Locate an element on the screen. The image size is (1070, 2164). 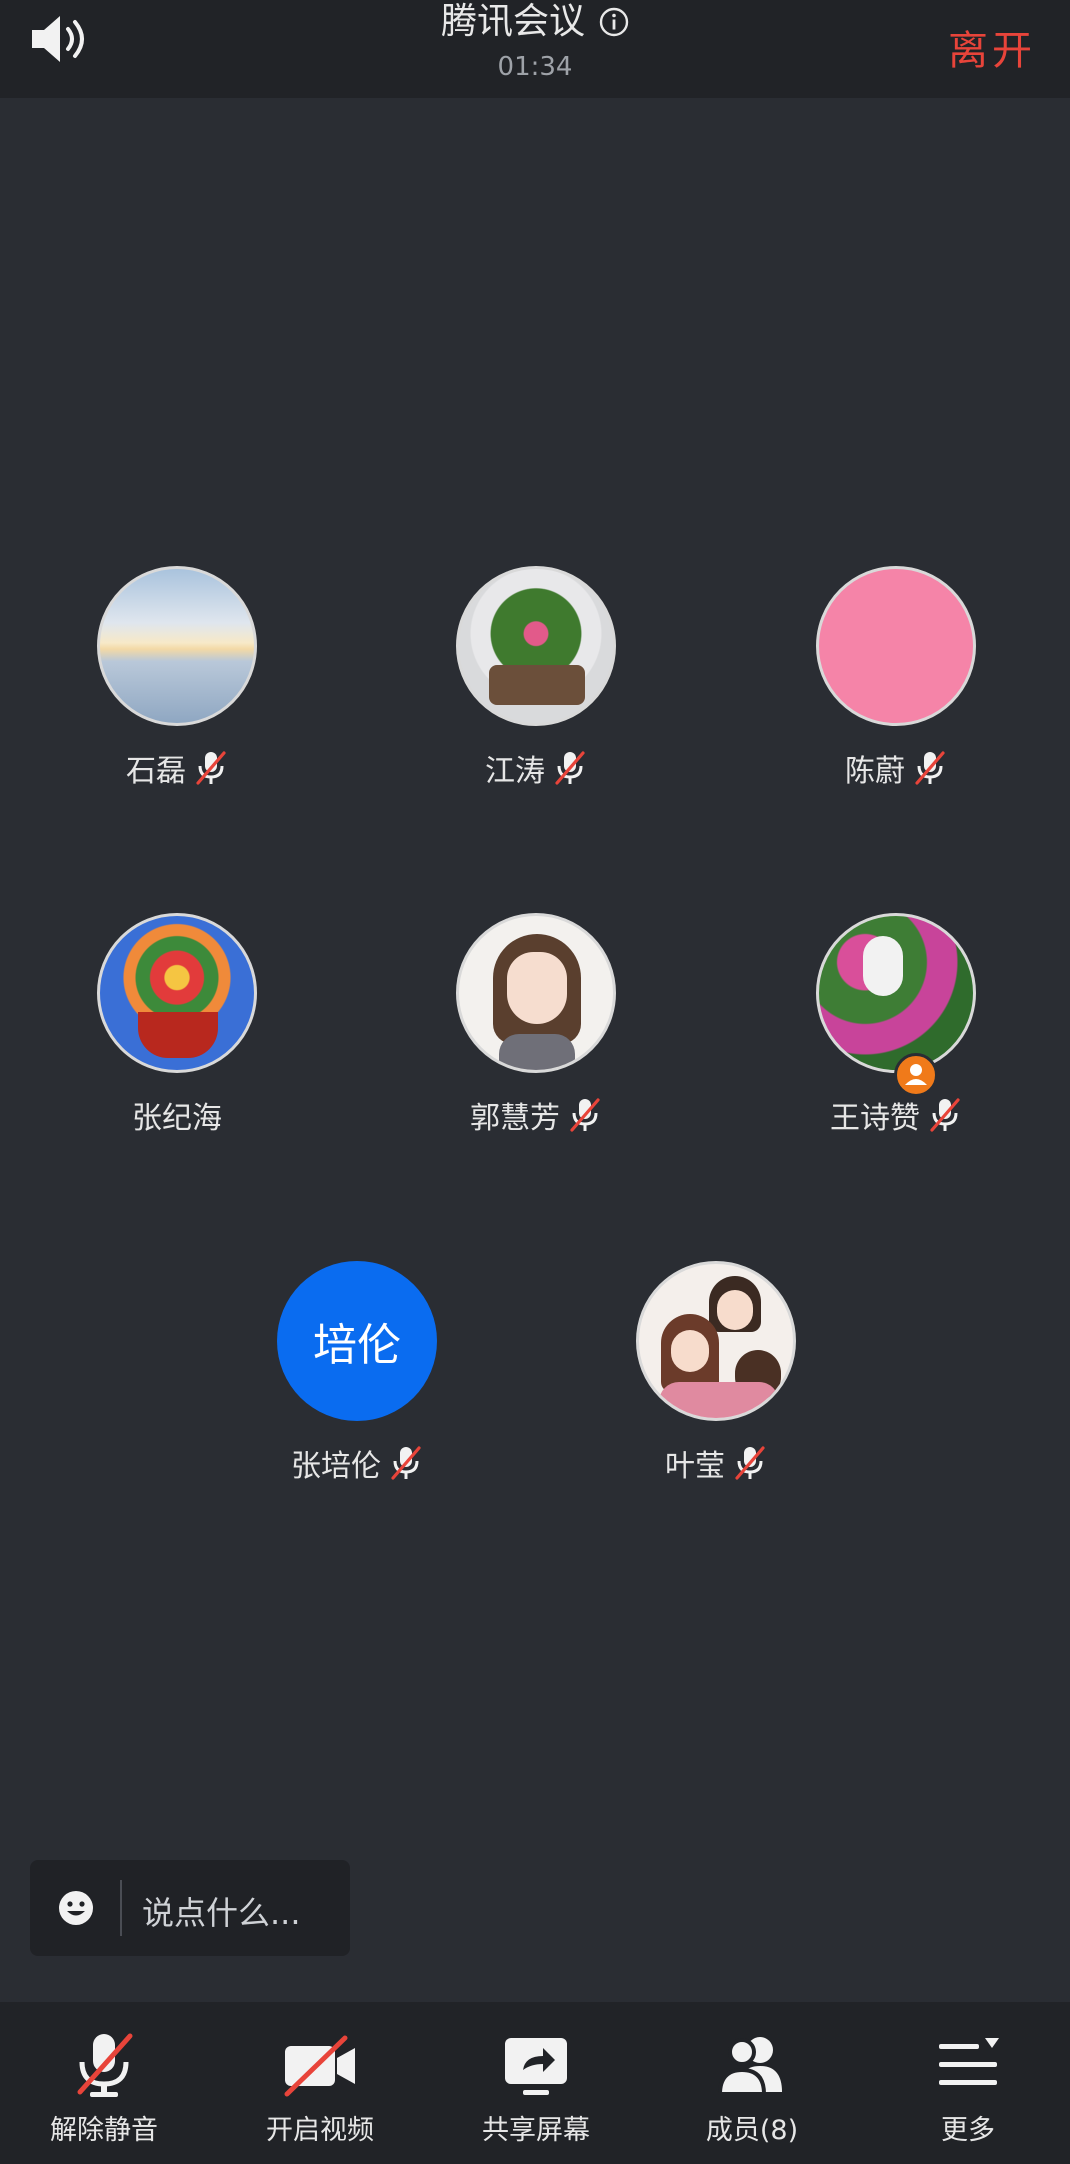
emoji-icon is located at coordinates (76, 1908).